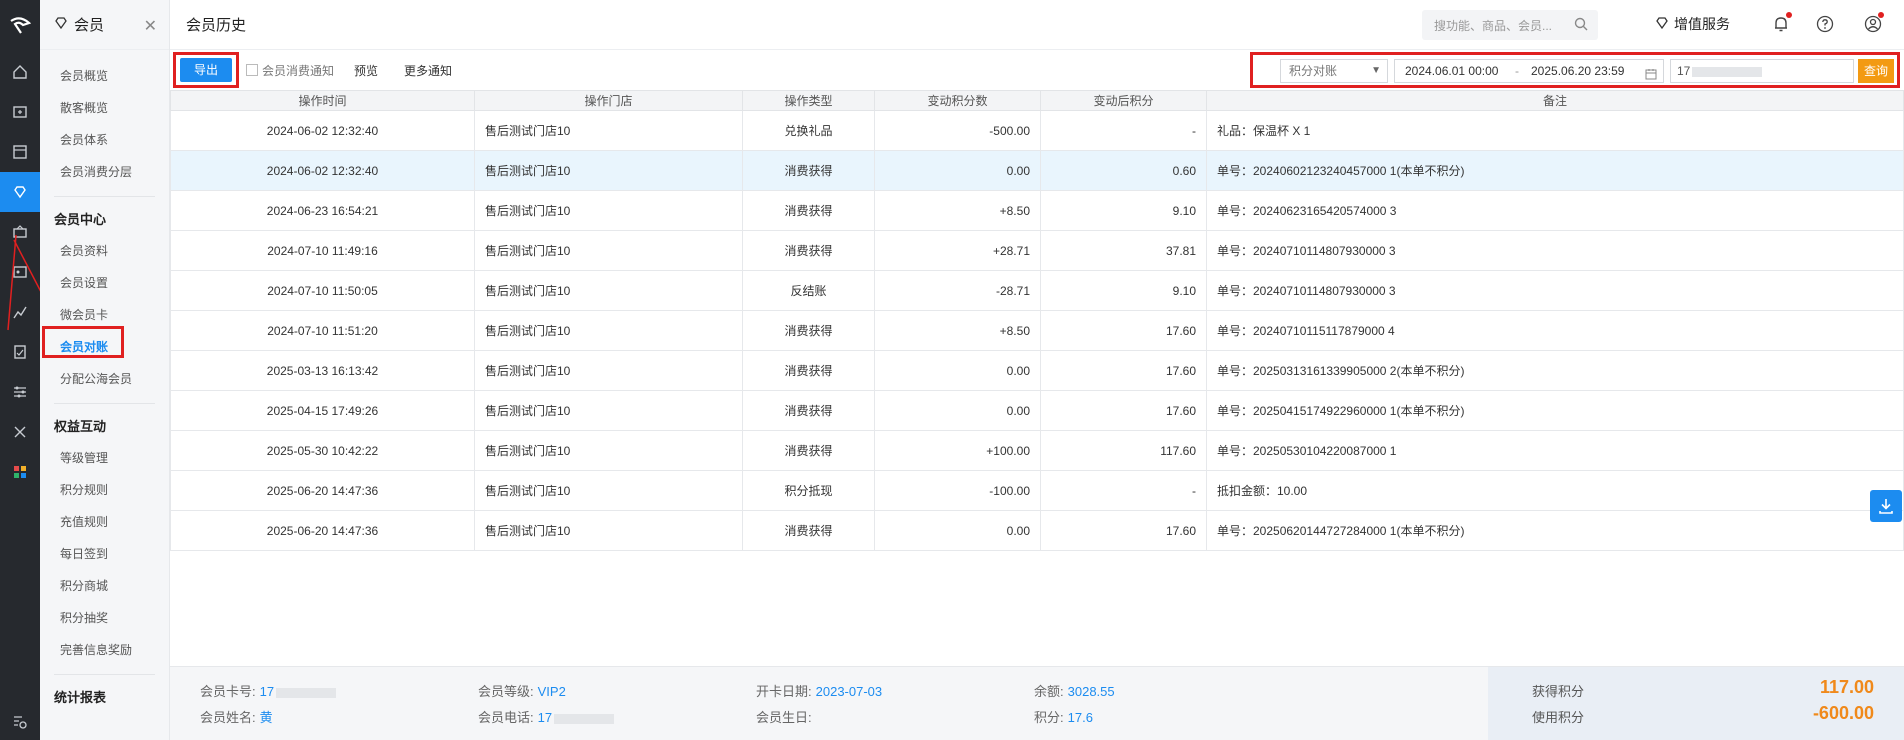  What do you see at coordinates (608, 100) in the screenshot?
I see `col-header: 操作门店` at bounding box center [608, 100].